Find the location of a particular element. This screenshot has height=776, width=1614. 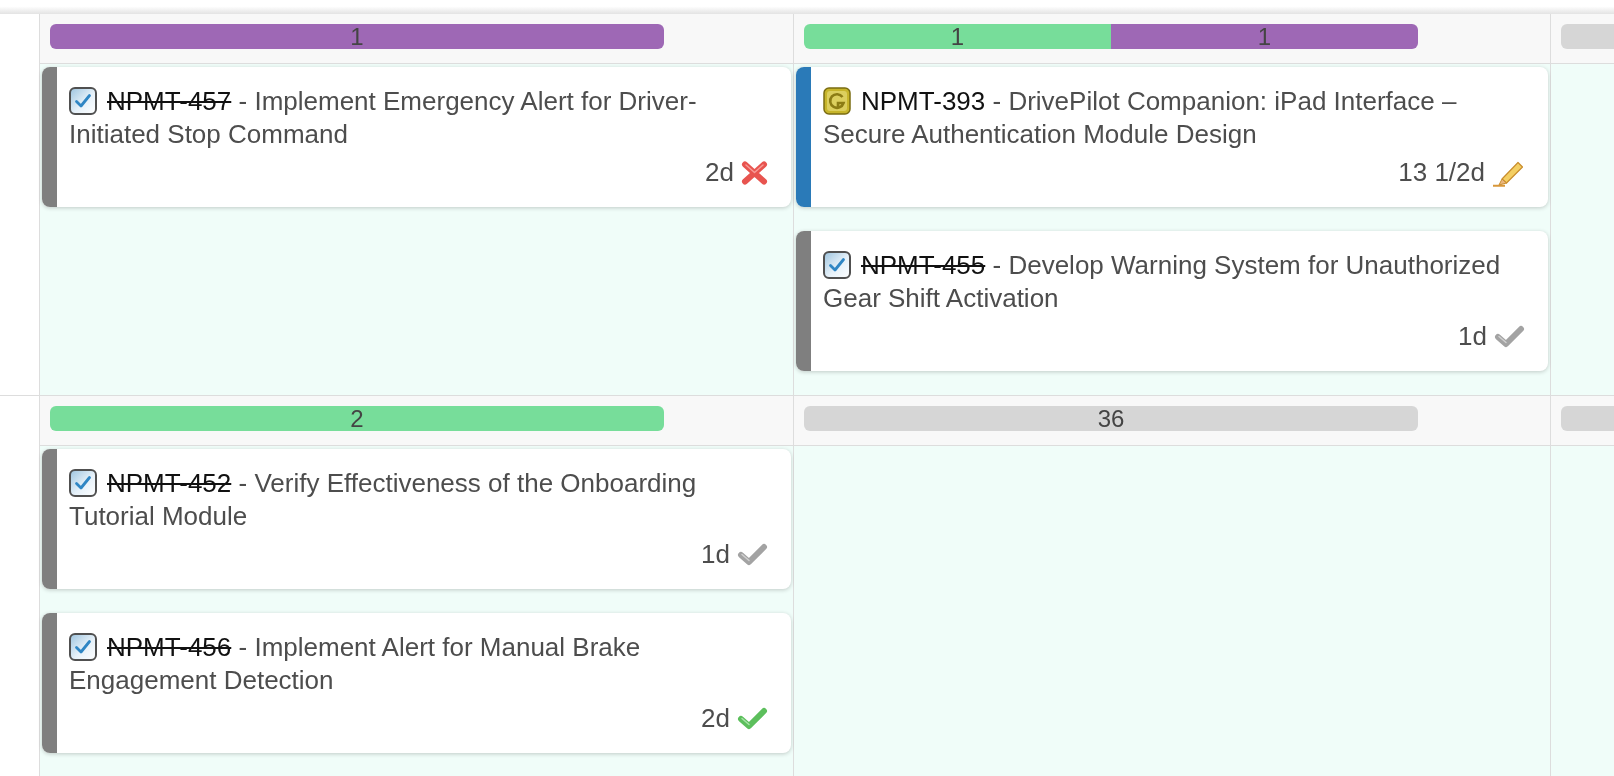

task-link: NPMT-455 is located at coordinates (923, 265).